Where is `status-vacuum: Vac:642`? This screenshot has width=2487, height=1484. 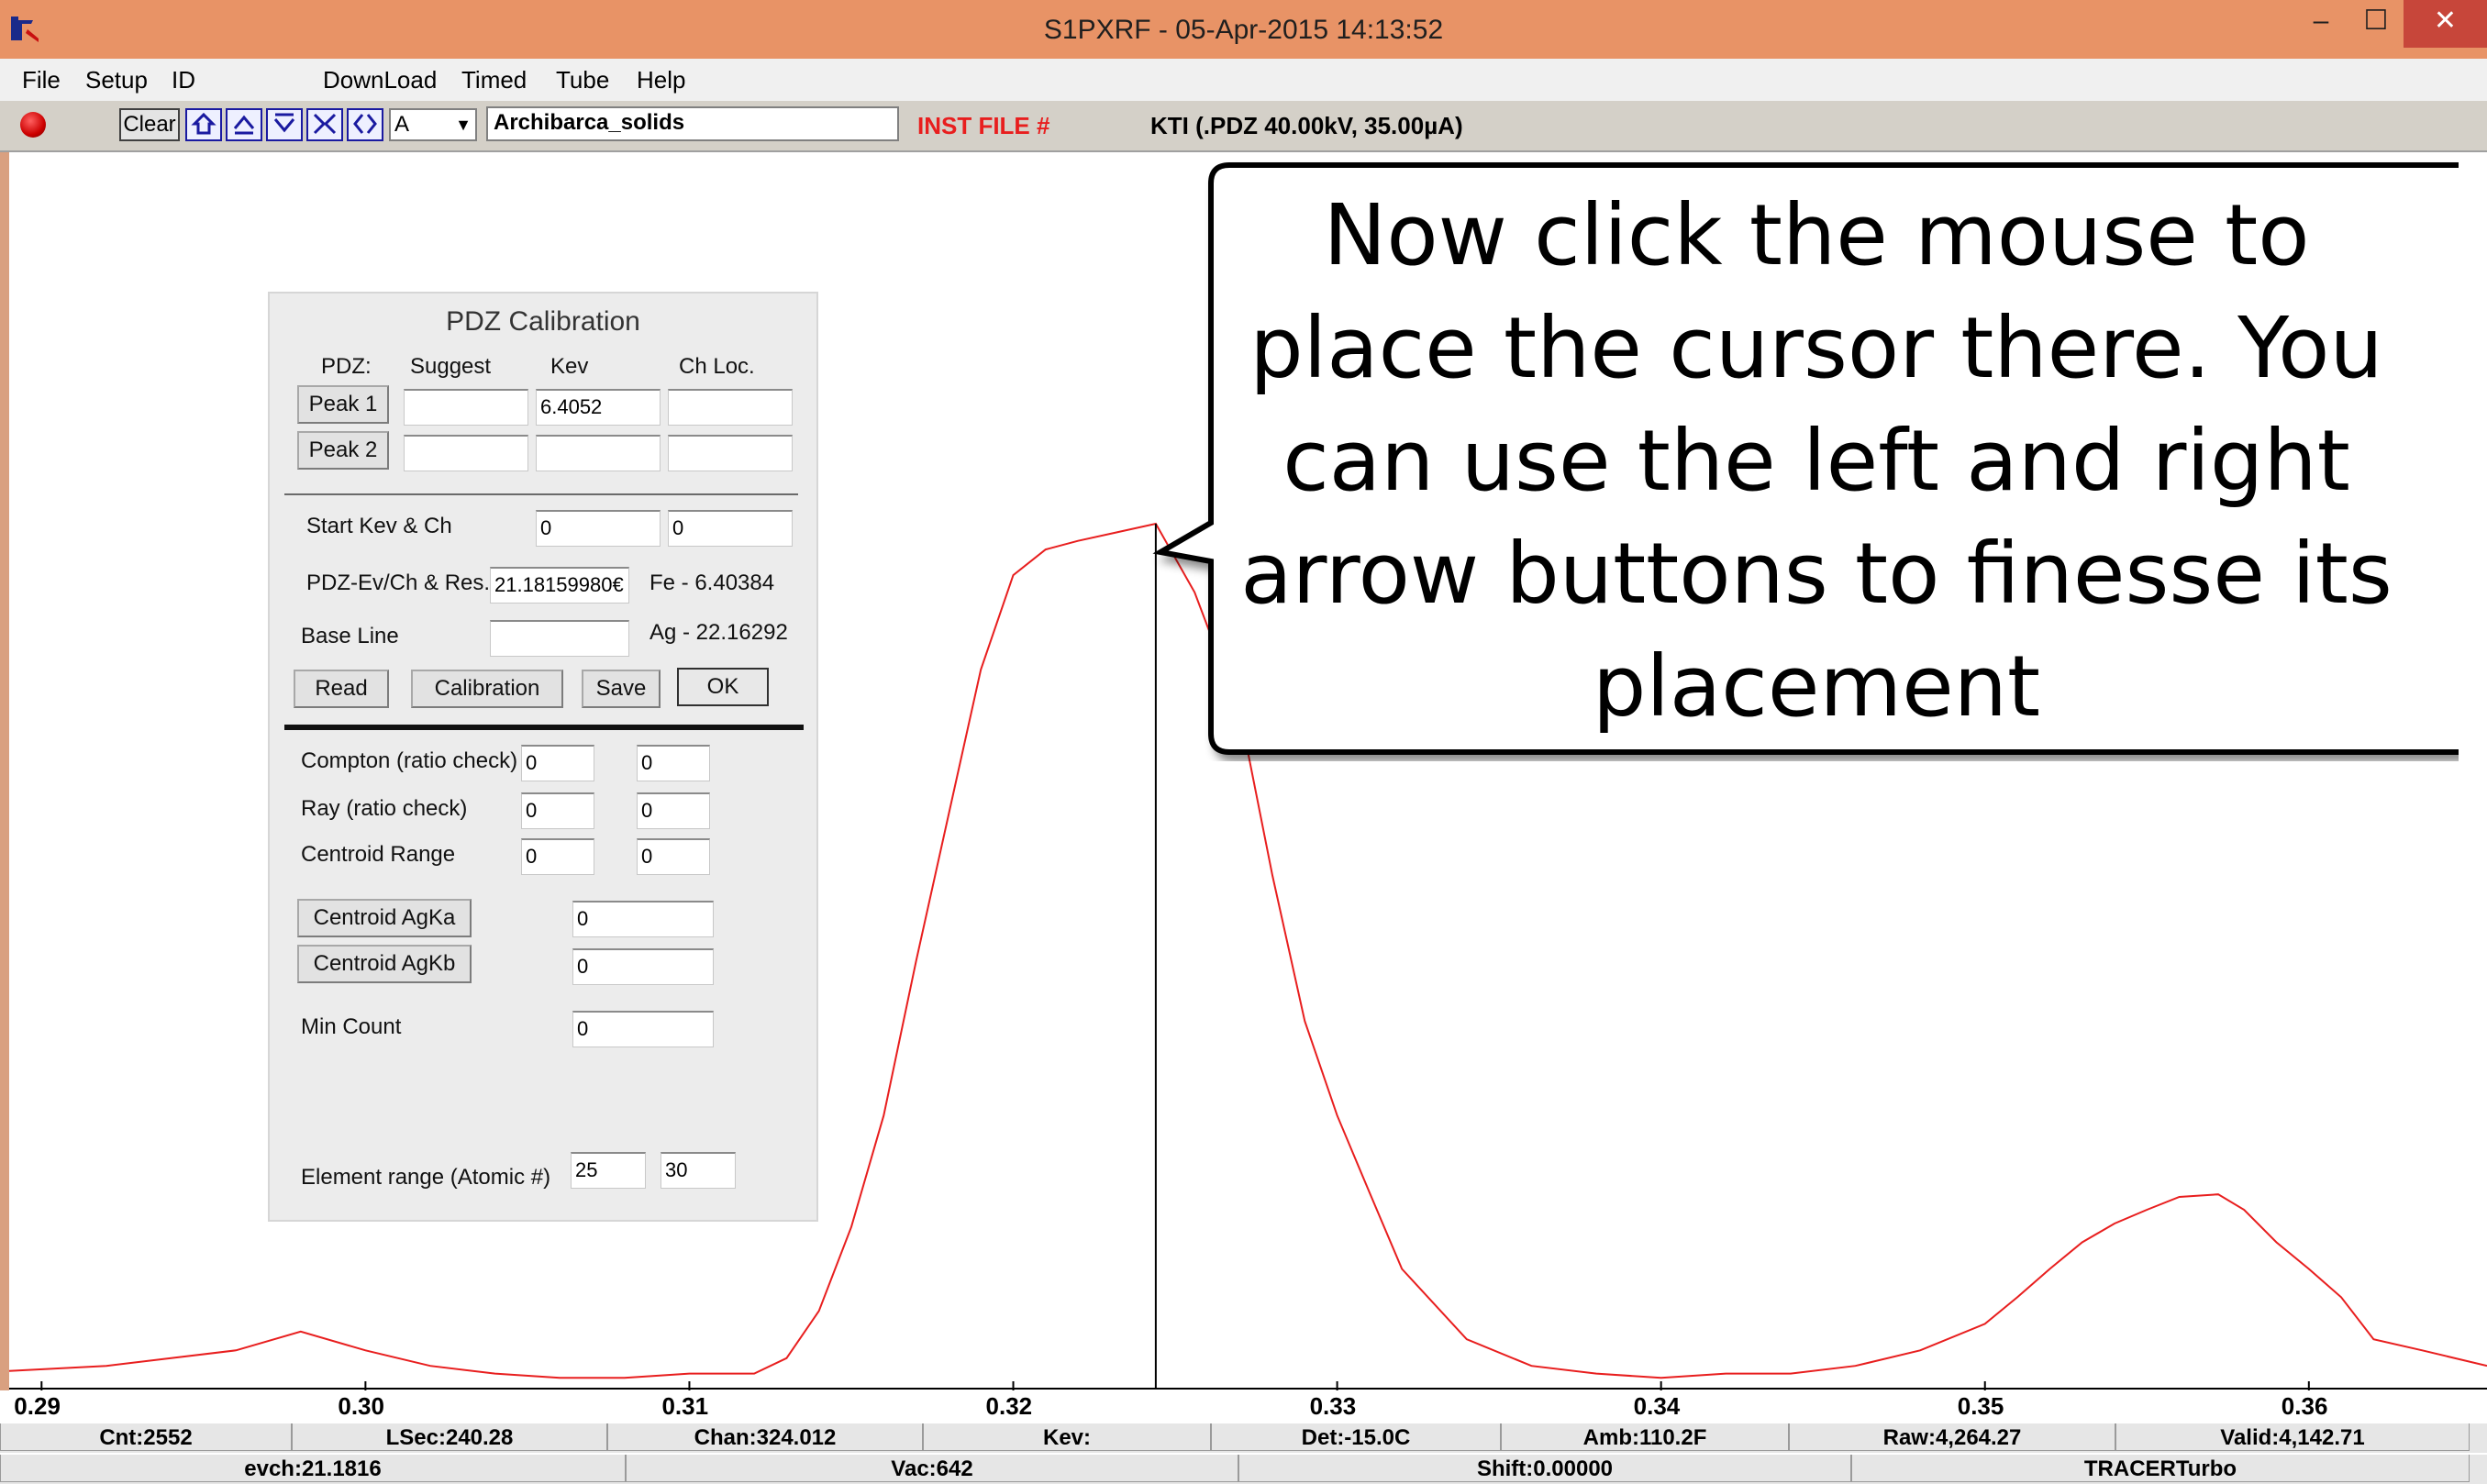 status-vacuum: Vac:642 is located at coordinates (932, 1468).